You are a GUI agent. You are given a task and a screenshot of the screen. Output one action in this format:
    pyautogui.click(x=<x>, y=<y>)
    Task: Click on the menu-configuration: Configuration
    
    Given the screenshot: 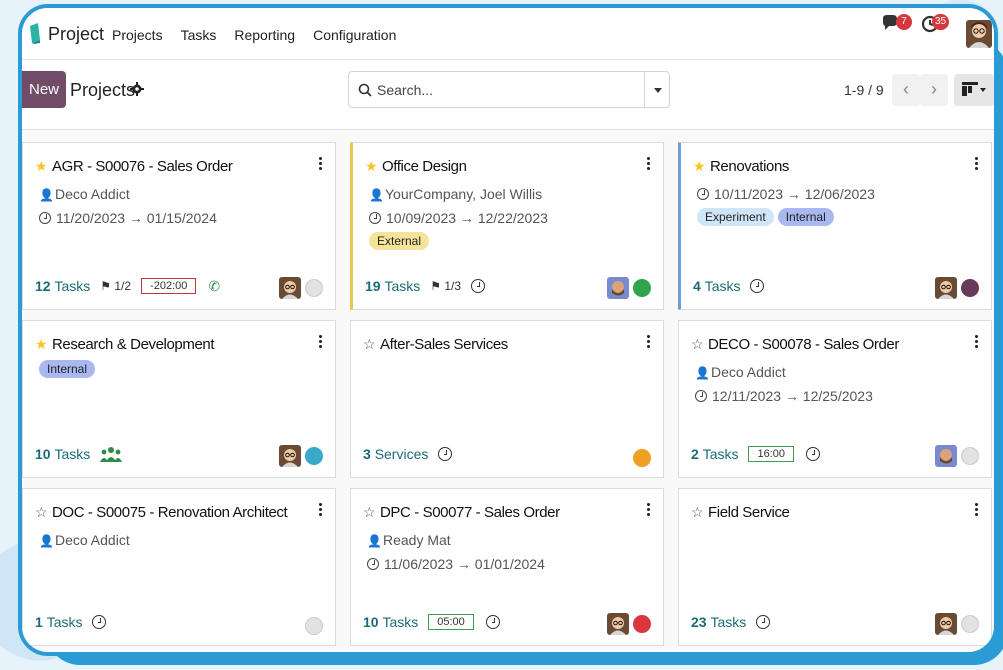 What is the action you would take?
    pyautogui.click(x=354, y=35)
    